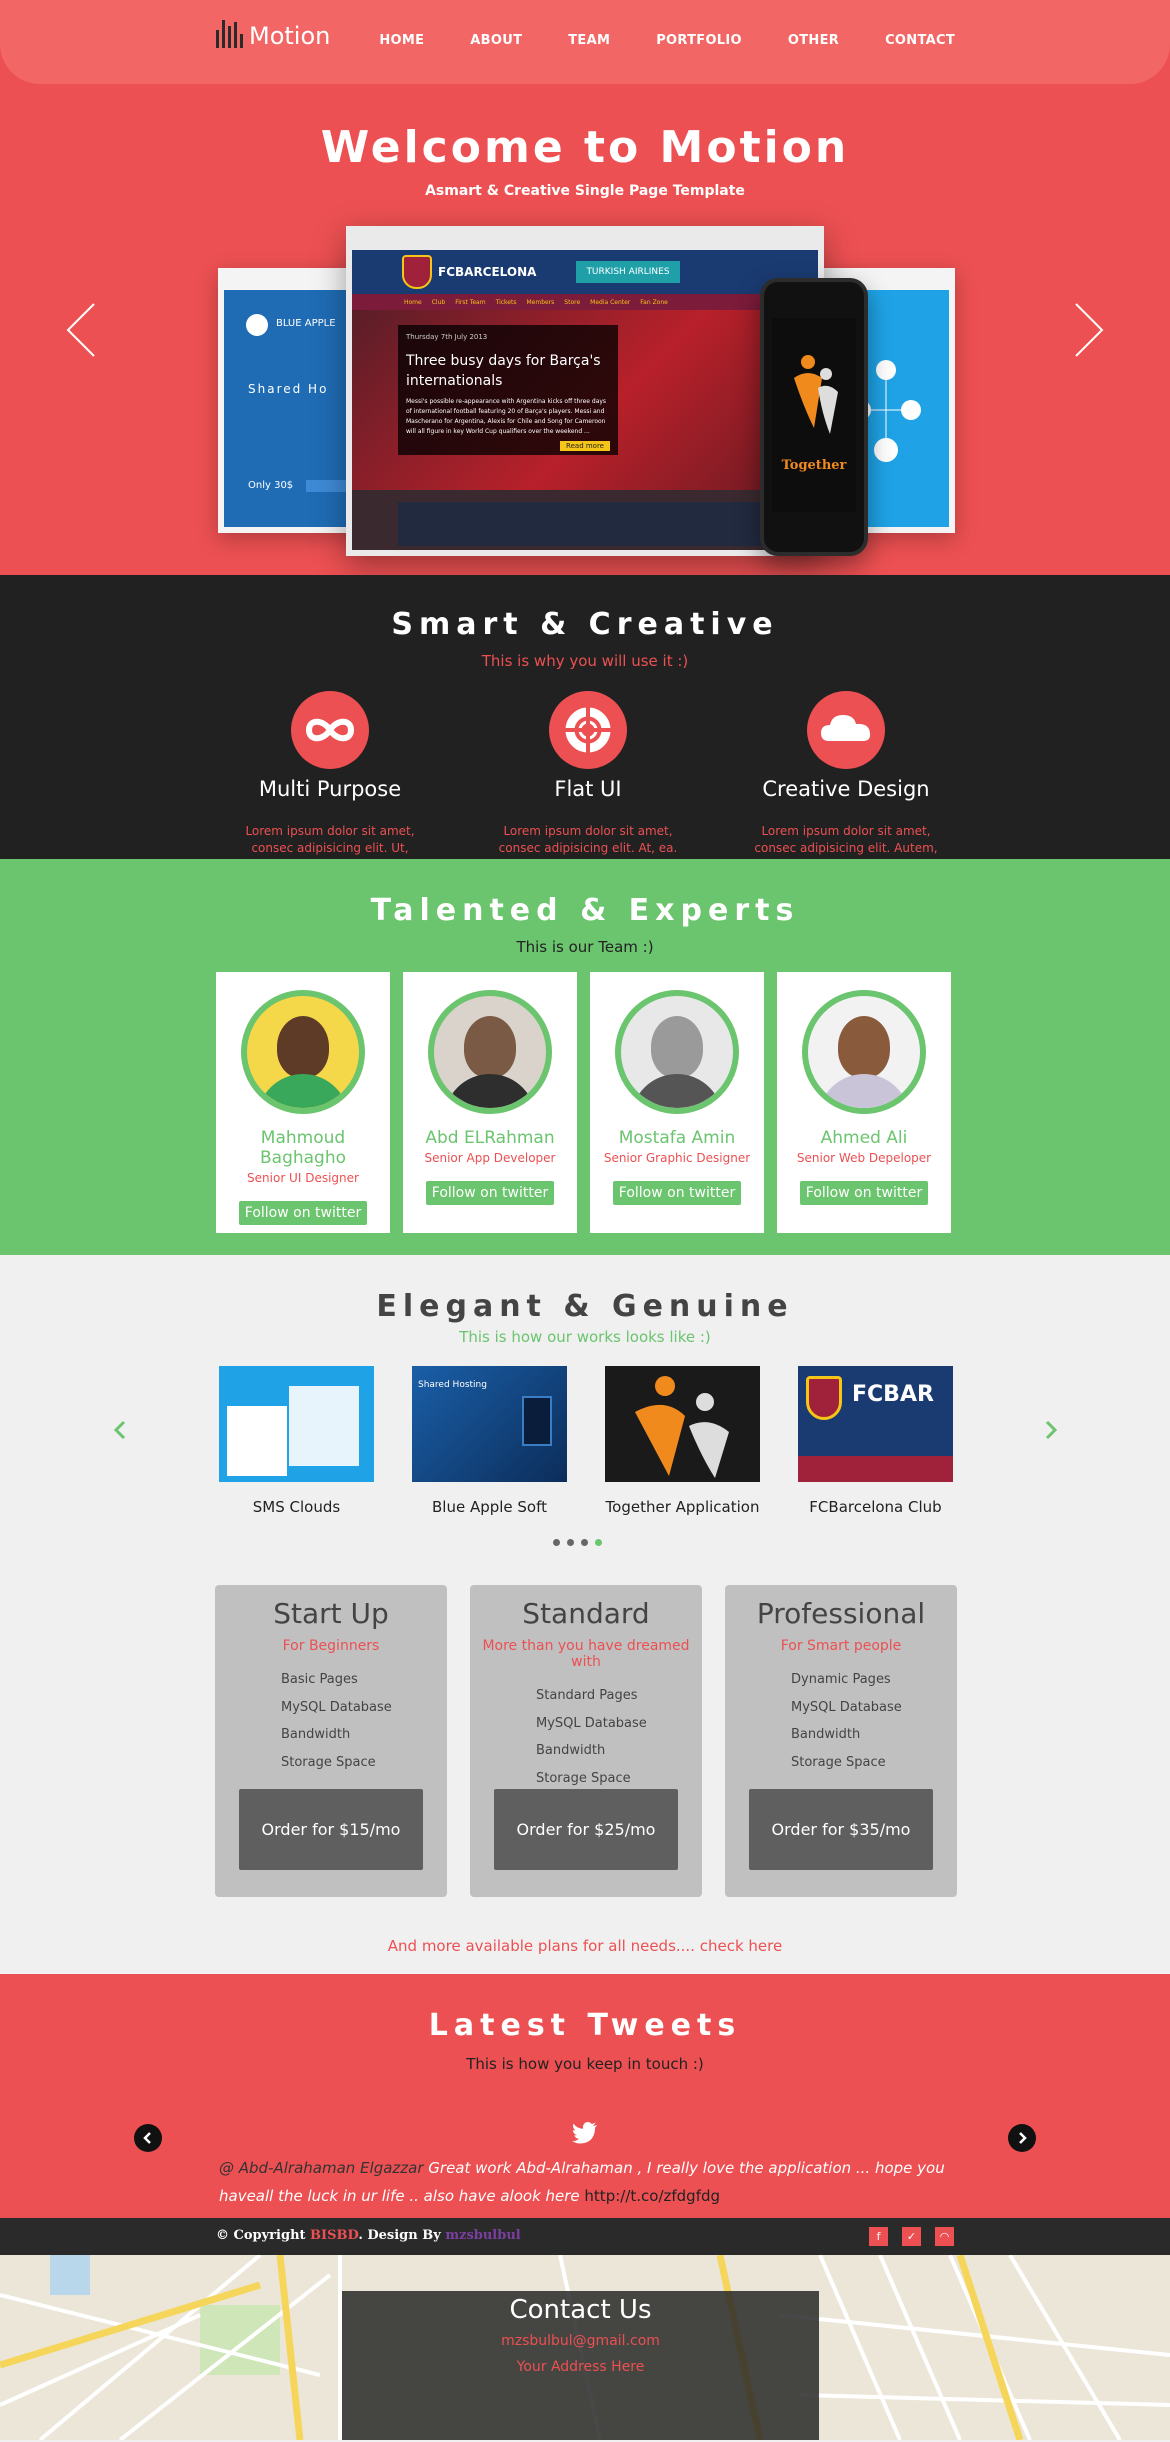 Image resolution: width=1170 pixels, height=2442 pixels. Describe the element at coordinates (585, 191) in the screenshot. I see `hero-subtitle: Asmart & Creative Single Page Template` at that location.